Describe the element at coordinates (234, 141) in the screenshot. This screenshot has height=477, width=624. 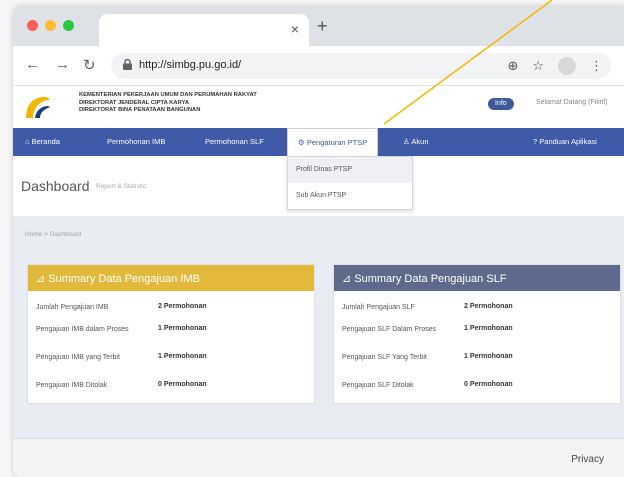
I see `menu-permohonan-slf: Permohonan SLF` at that location.